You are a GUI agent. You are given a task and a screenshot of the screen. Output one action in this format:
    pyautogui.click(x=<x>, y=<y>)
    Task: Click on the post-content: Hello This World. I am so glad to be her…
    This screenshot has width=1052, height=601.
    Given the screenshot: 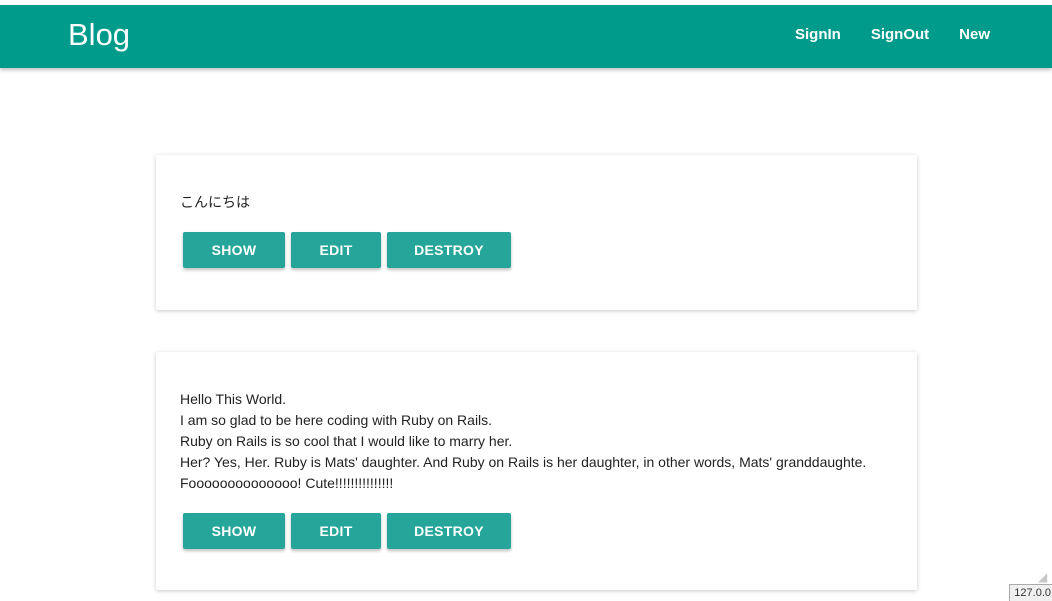 What is the action you would take?
    pyautogui.click(x=523, y=441)
    